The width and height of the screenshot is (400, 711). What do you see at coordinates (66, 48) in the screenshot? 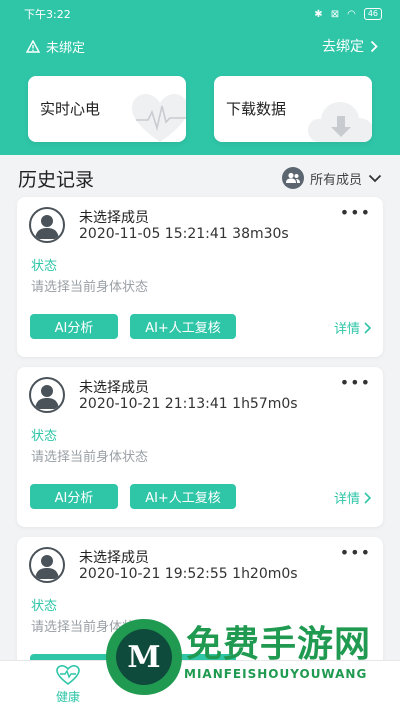
I see `binding-status-text: 未绑定` at bounding box center [66, 48].